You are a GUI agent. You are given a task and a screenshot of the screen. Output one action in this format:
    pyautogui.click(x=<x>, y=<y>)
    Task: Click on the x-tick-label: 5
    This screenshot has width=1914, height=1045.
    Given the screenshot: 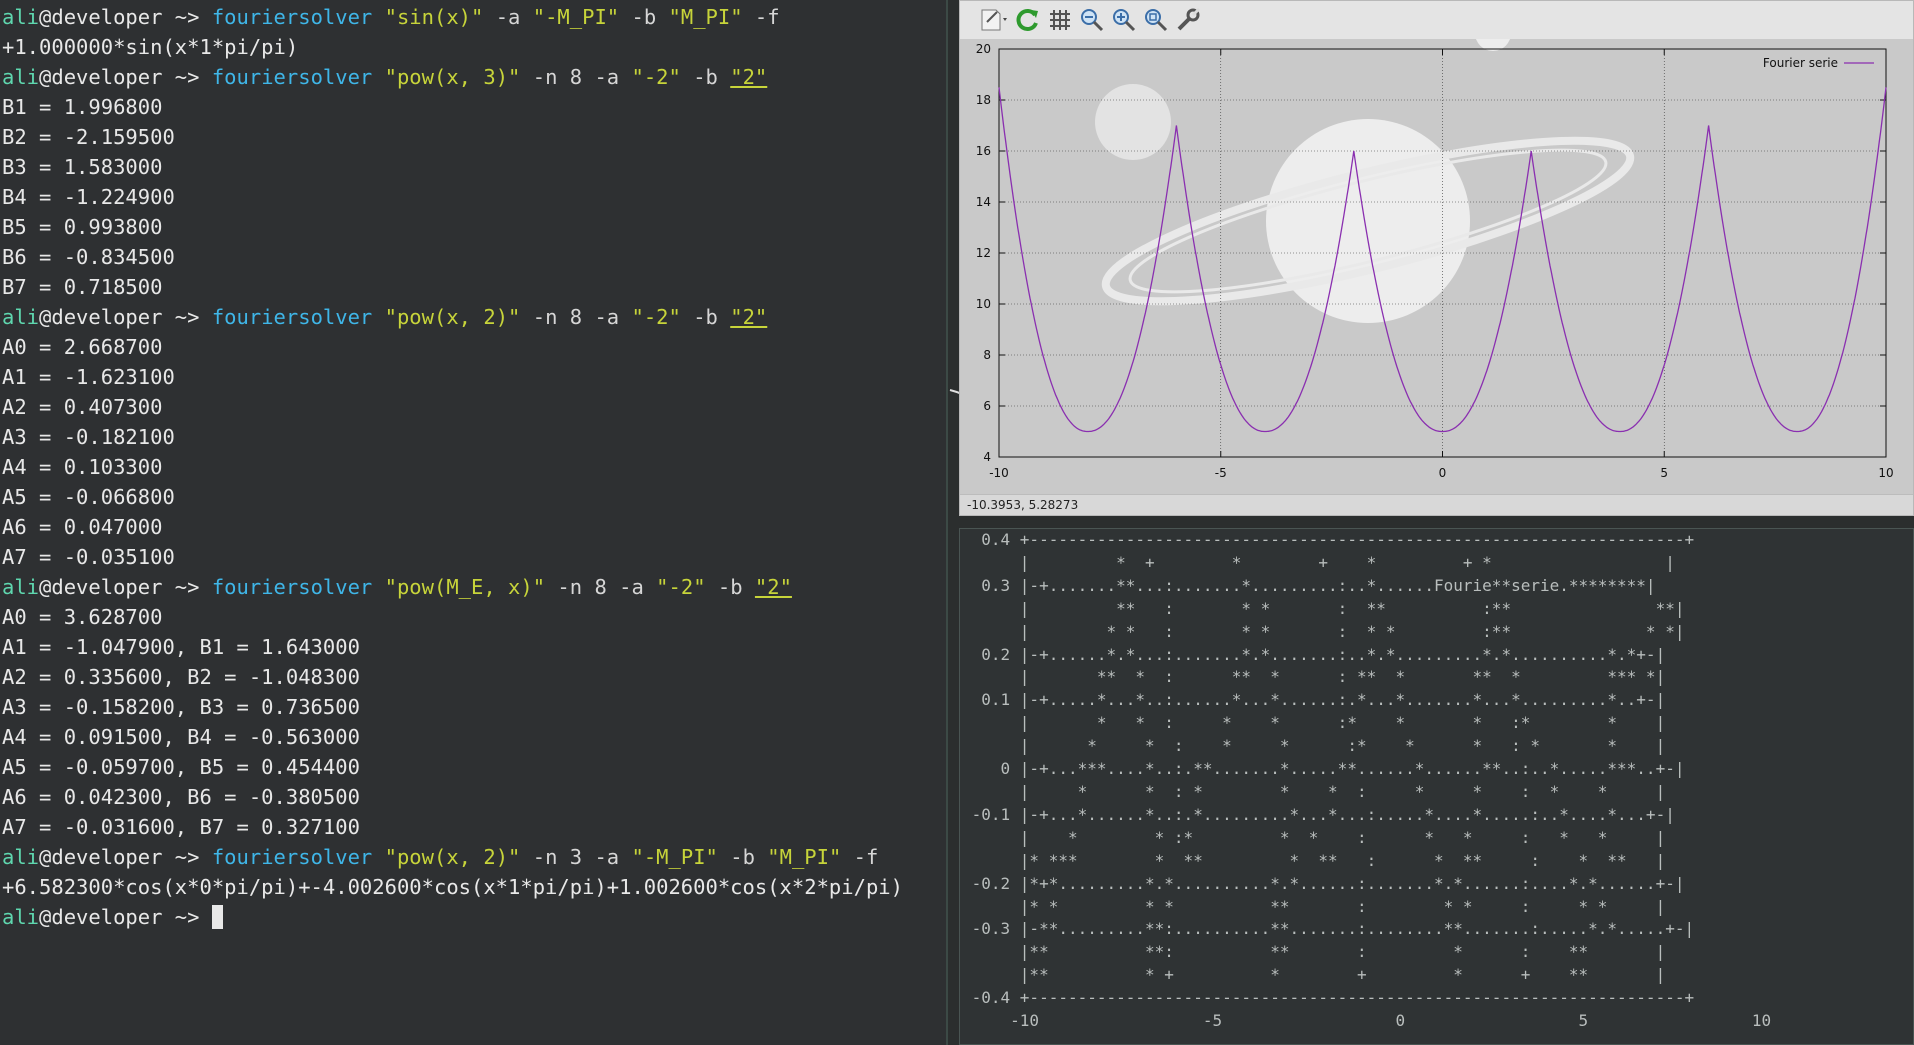 What is the action you would take?
    pyautogui.click(x=1664, y=473)
    